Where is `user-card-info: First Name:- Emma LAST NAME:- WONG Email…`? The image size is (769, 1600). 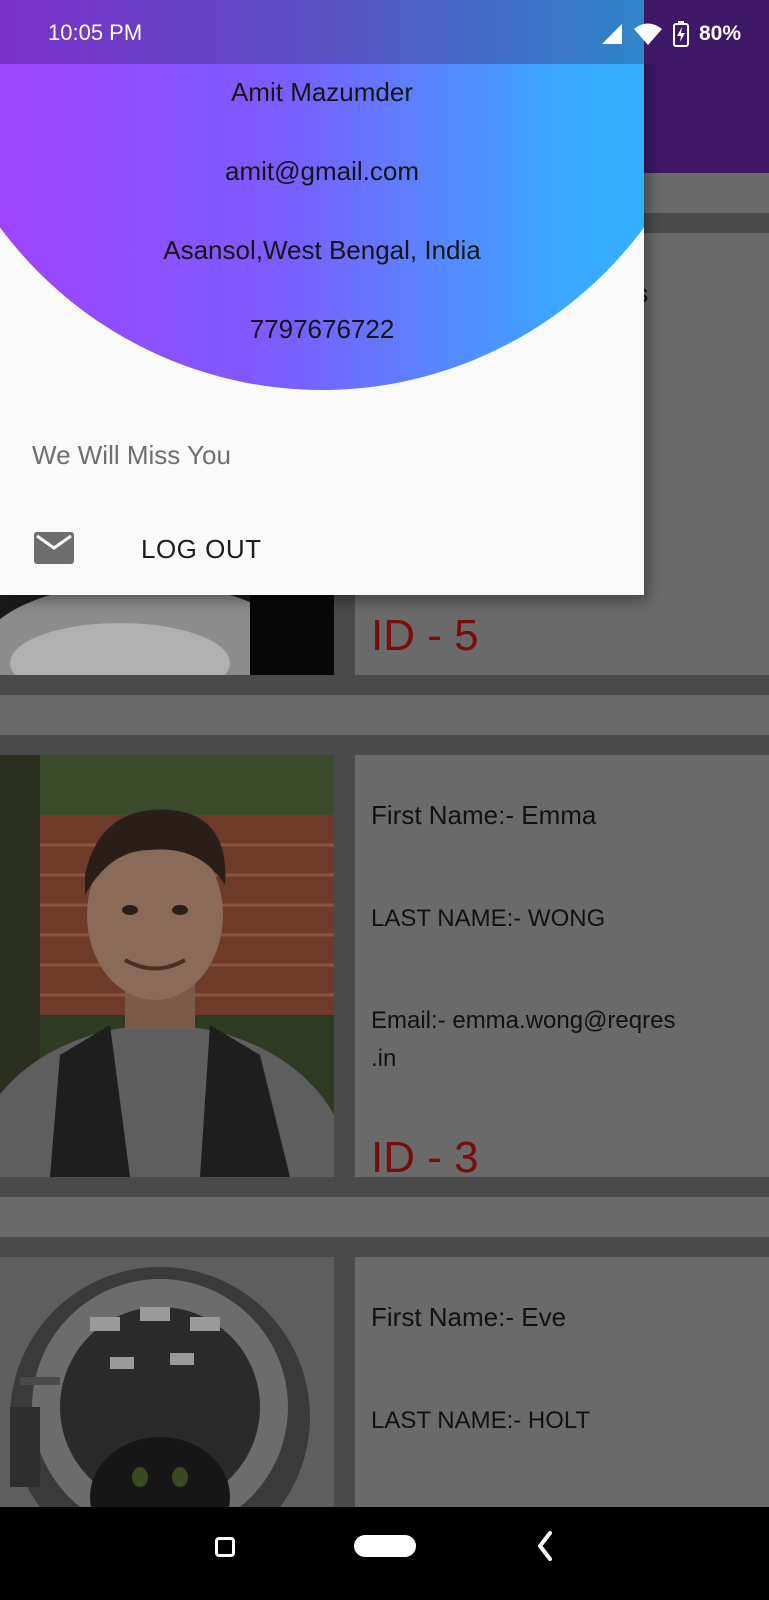
user-card-info: First Name:- Emma LAST NAME:- WONG Email… is located at coordinates (562, 968).